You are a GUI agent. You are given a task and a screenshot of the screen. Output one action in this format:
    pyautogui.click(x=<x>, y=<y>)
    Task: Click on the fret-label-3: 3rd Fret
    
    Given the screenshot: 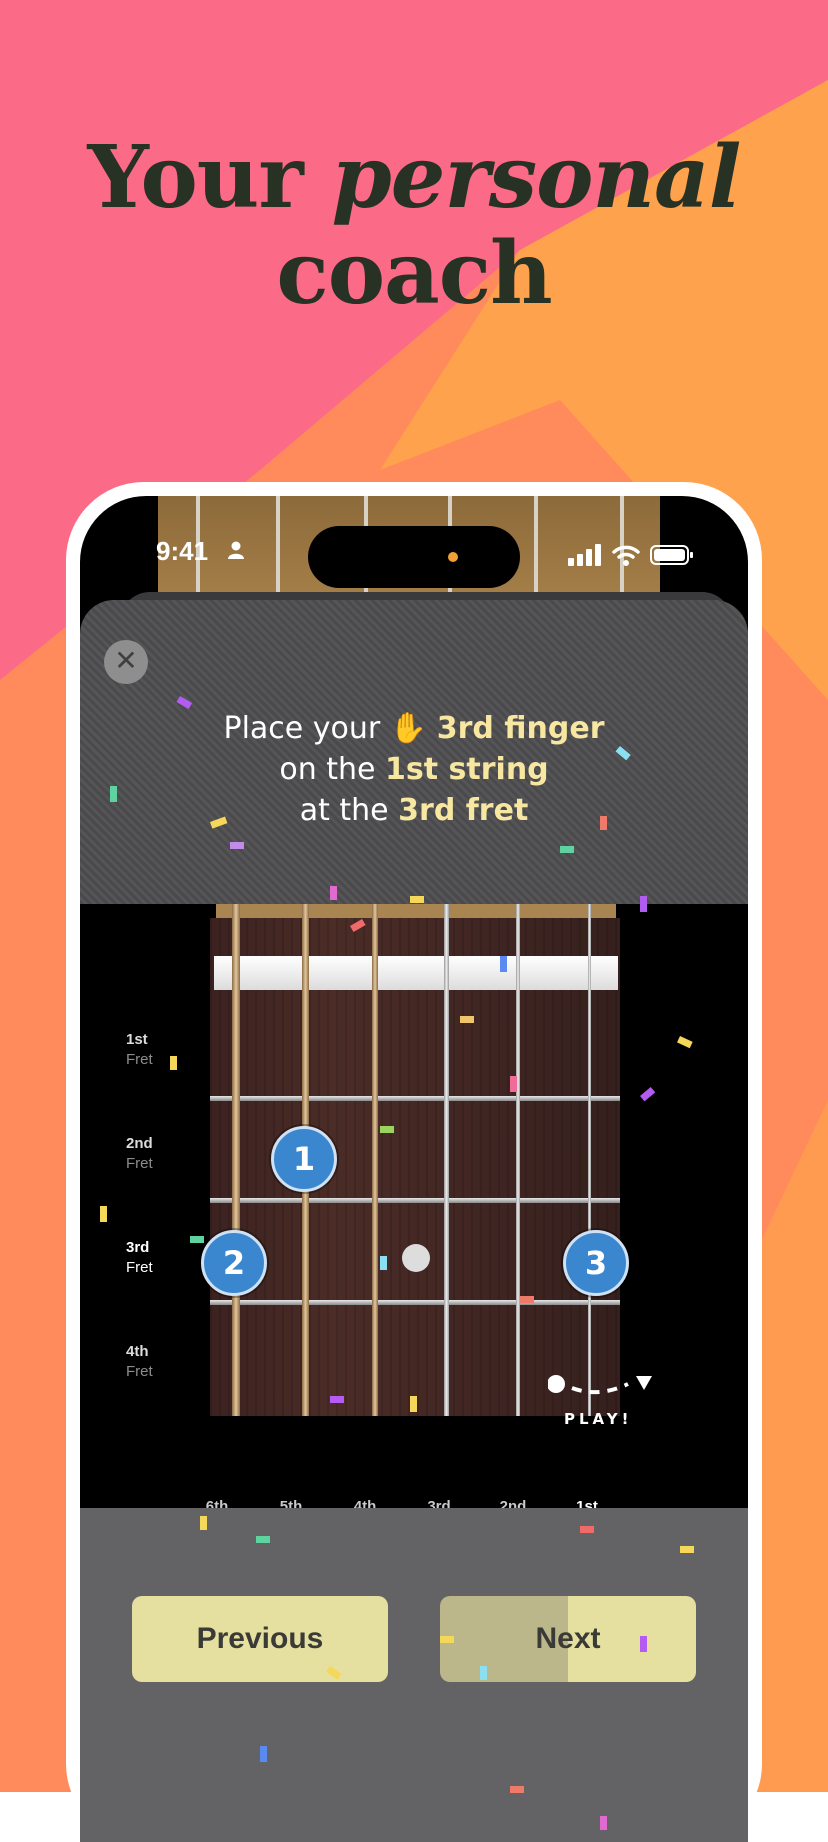 What is the action you would take?
    pyautogui.click(x=139, y=1258)
    